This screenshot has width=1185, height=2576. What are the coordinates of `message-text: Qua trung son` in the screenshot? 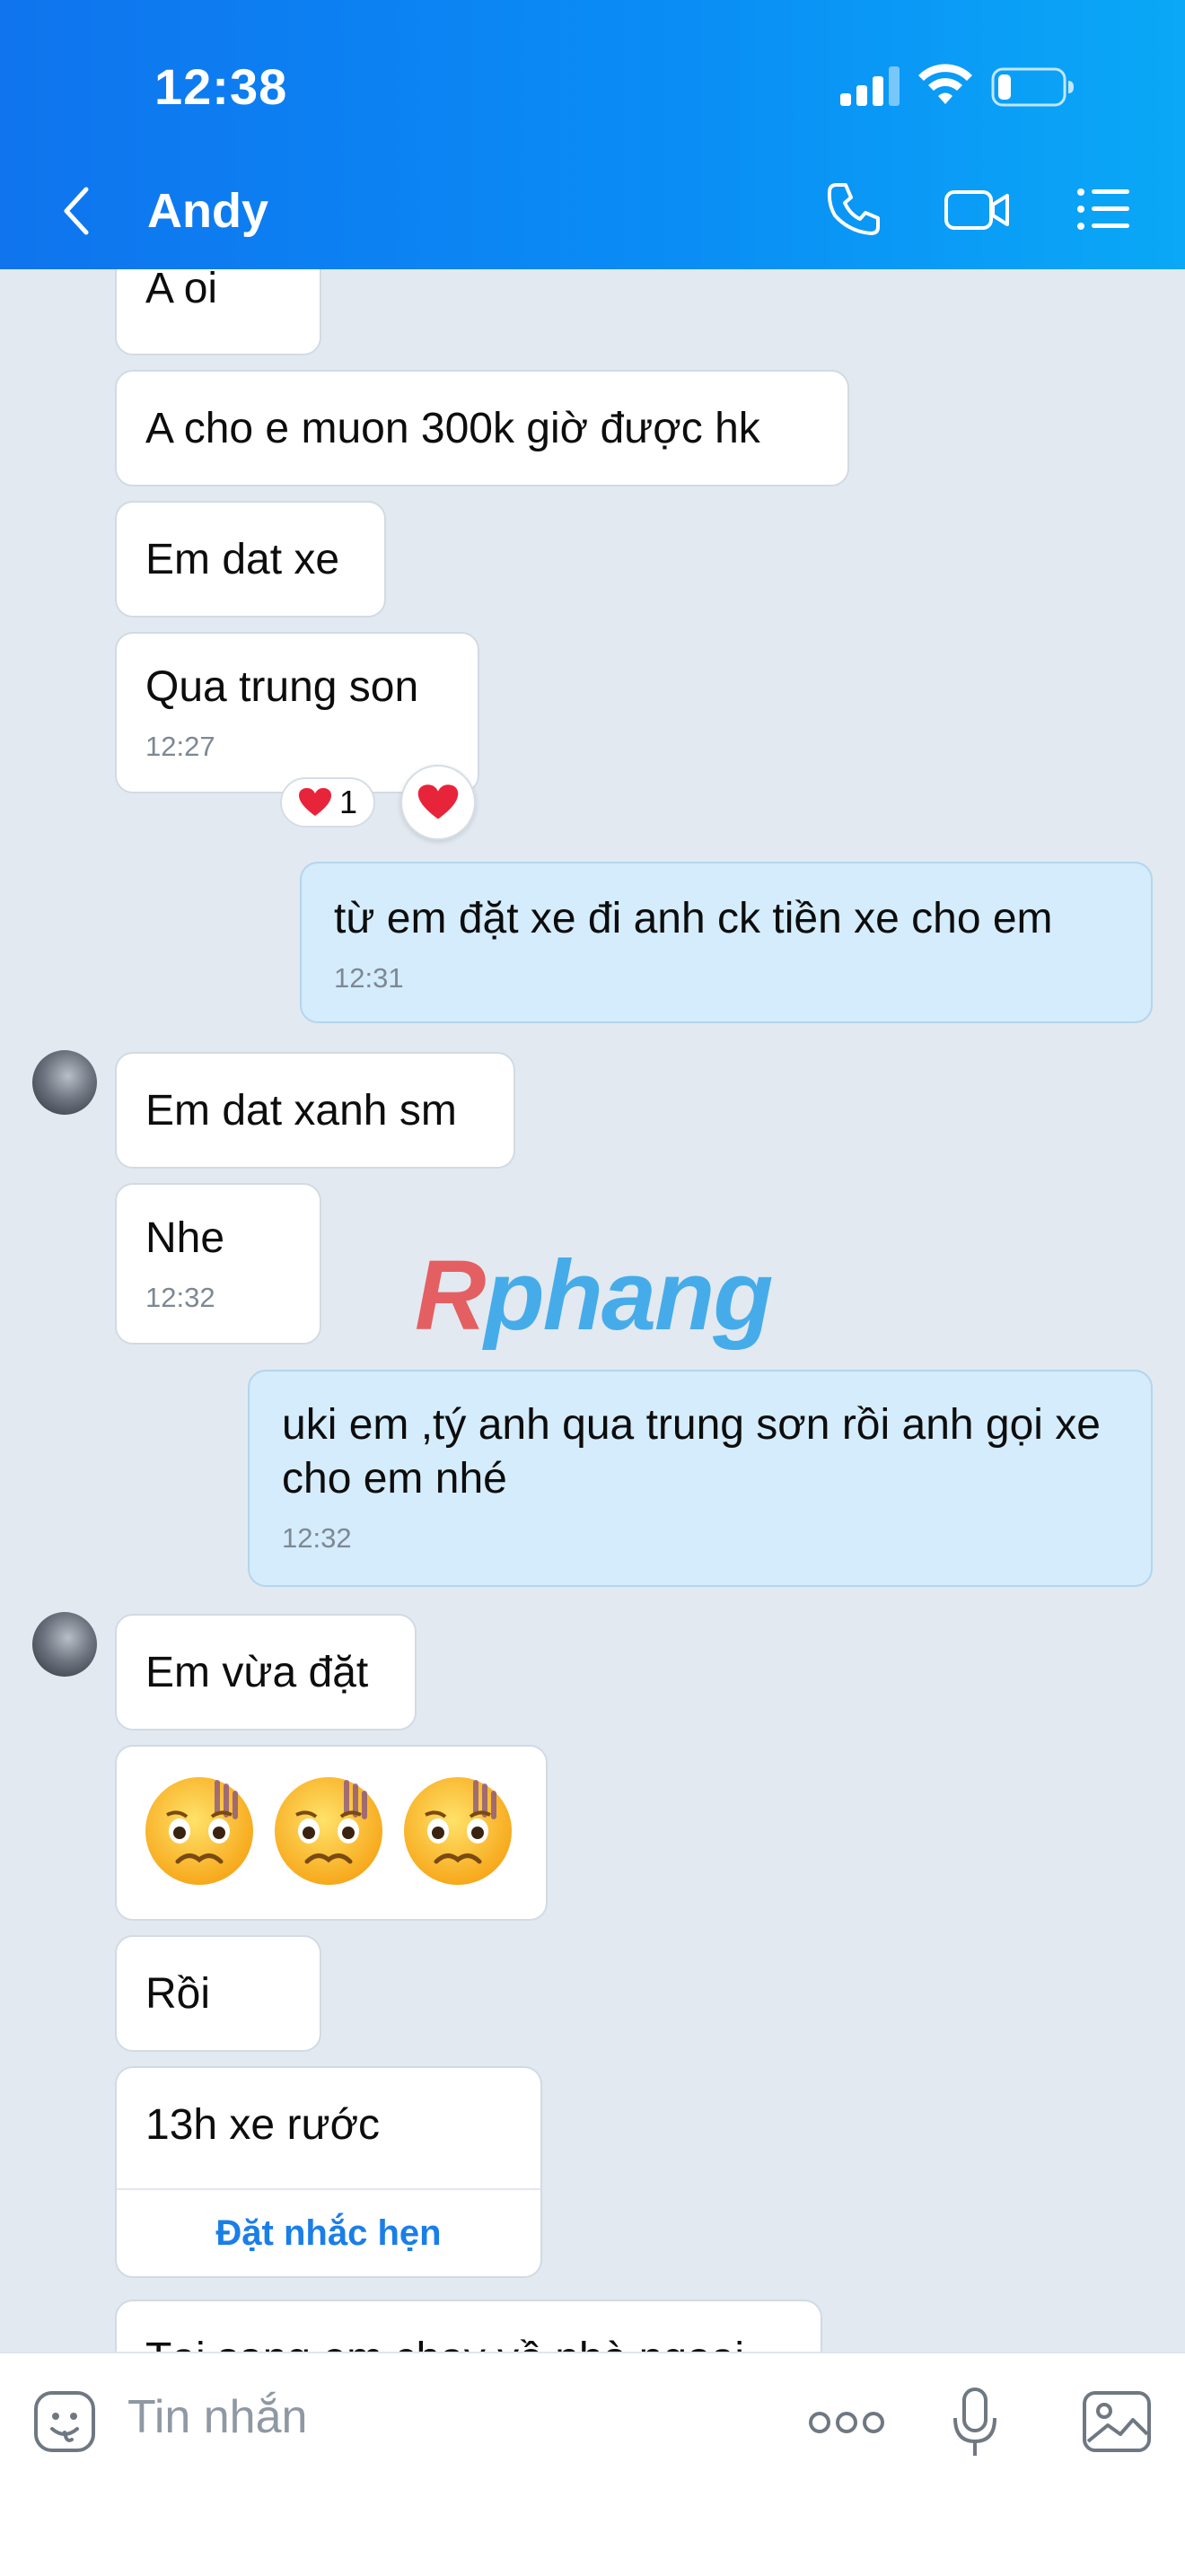 It's located at (282, 687).